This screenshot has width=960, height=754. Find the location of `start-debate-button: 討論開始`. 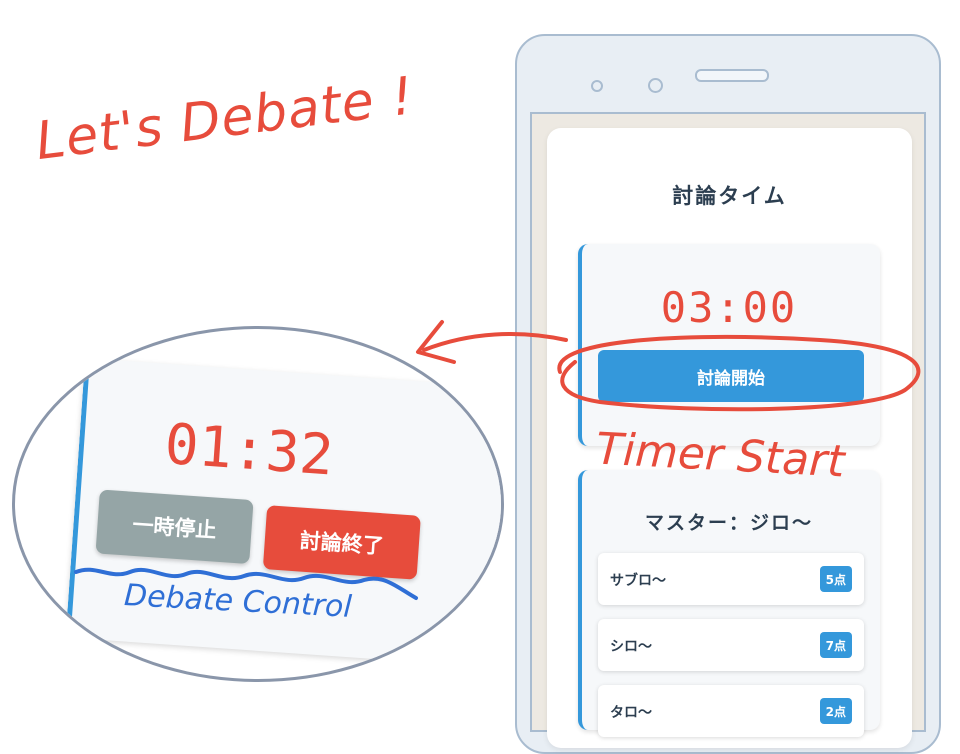

start-debate-button: 討論開始 is located at coordinates (731, 376).